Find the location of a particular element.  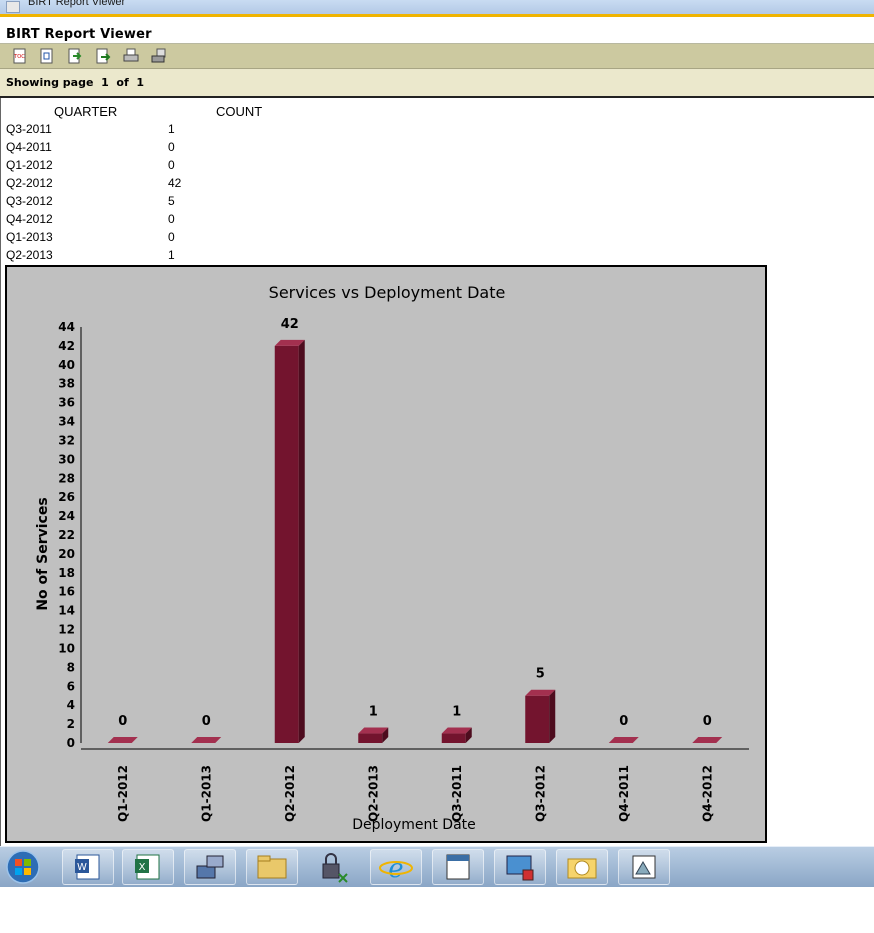

y-tick-label: 8 is located at coordinates (71, 667).